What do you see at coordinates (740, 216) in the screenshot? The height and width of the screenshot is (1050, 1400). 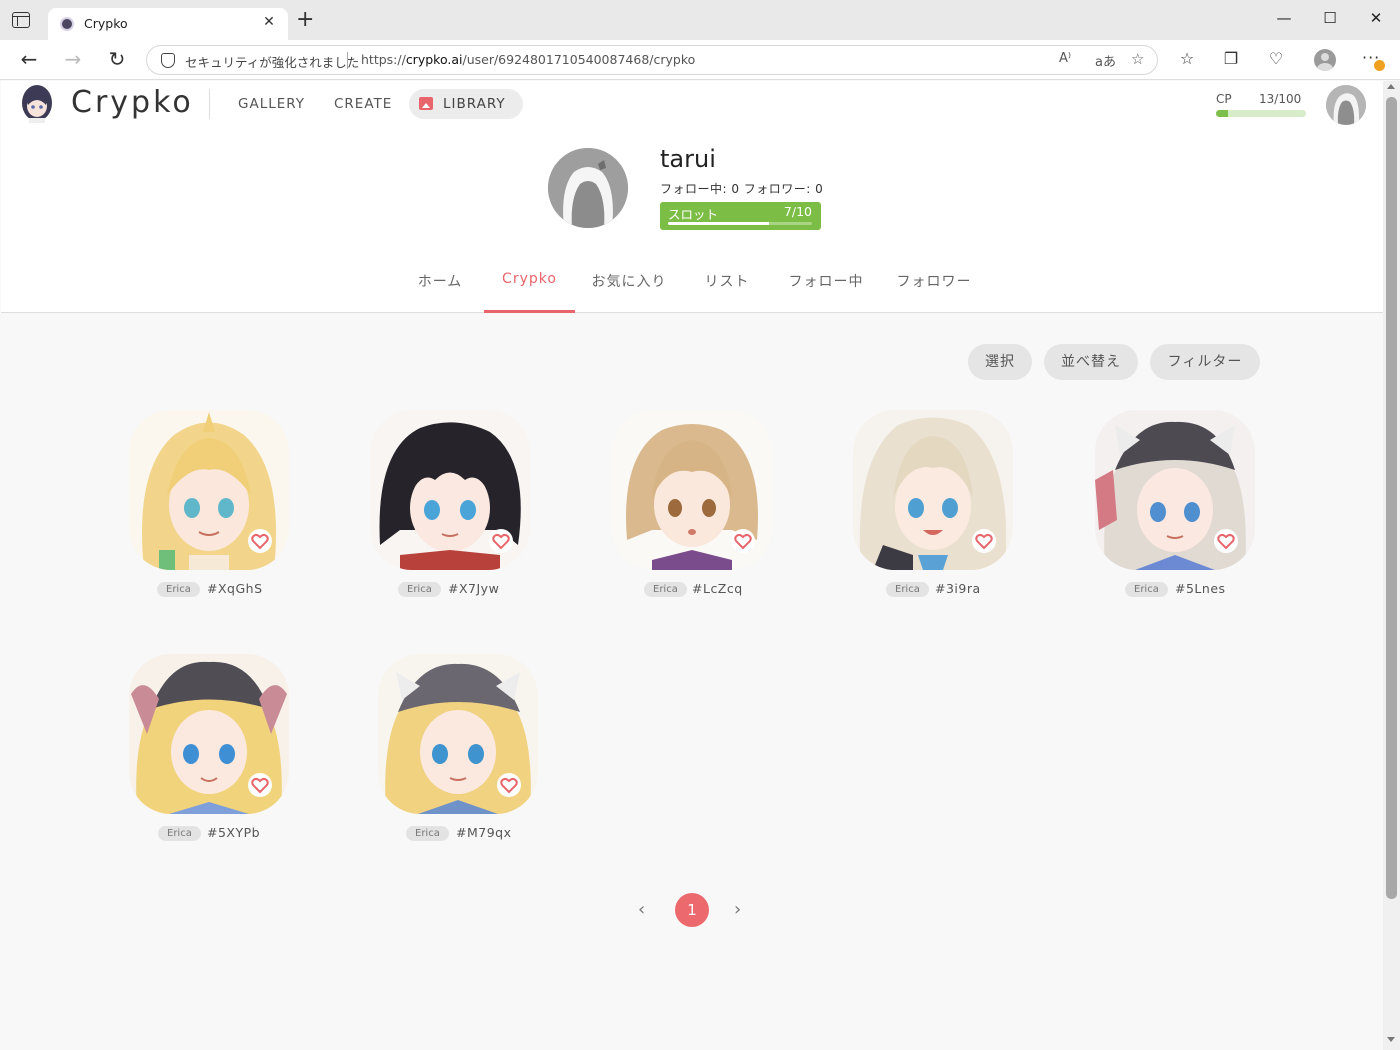 I see `slot-usage: スロット 7/10` at bounding box center [740, 216].